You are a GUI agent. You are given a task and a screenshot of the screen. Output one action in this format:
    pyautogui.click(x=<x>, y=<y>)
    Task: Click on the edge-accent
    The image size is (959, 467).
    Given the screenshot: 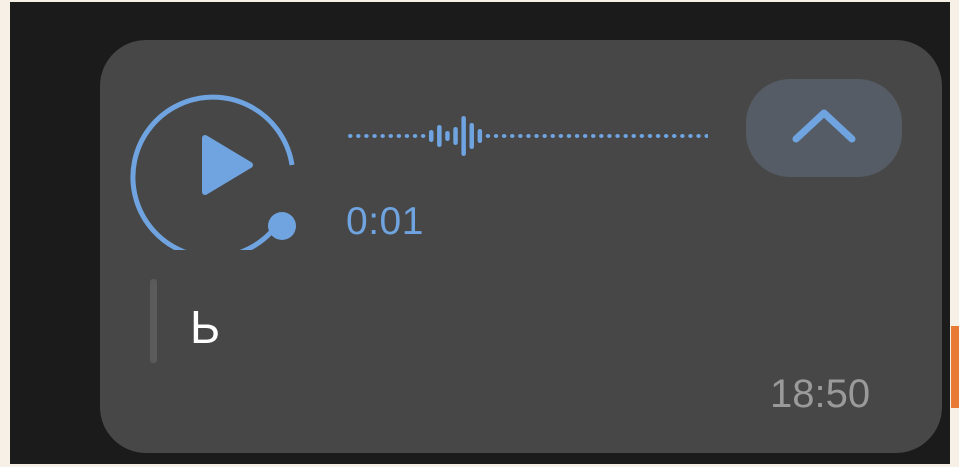 What is the action you would take?
    pyautogui.click(x=955, y=367)
    